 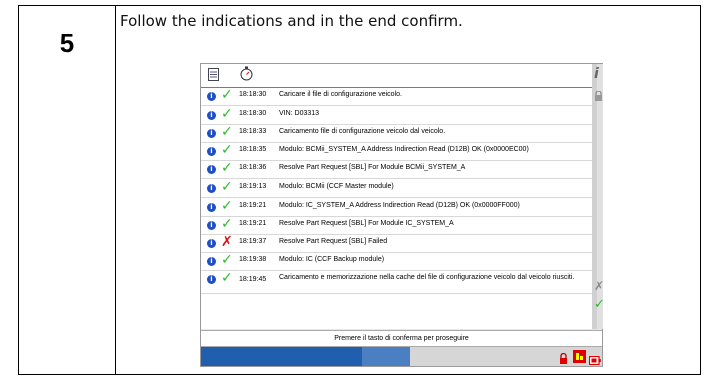 I want to click on cross-icon: ✗, so click(x=227, y=242).